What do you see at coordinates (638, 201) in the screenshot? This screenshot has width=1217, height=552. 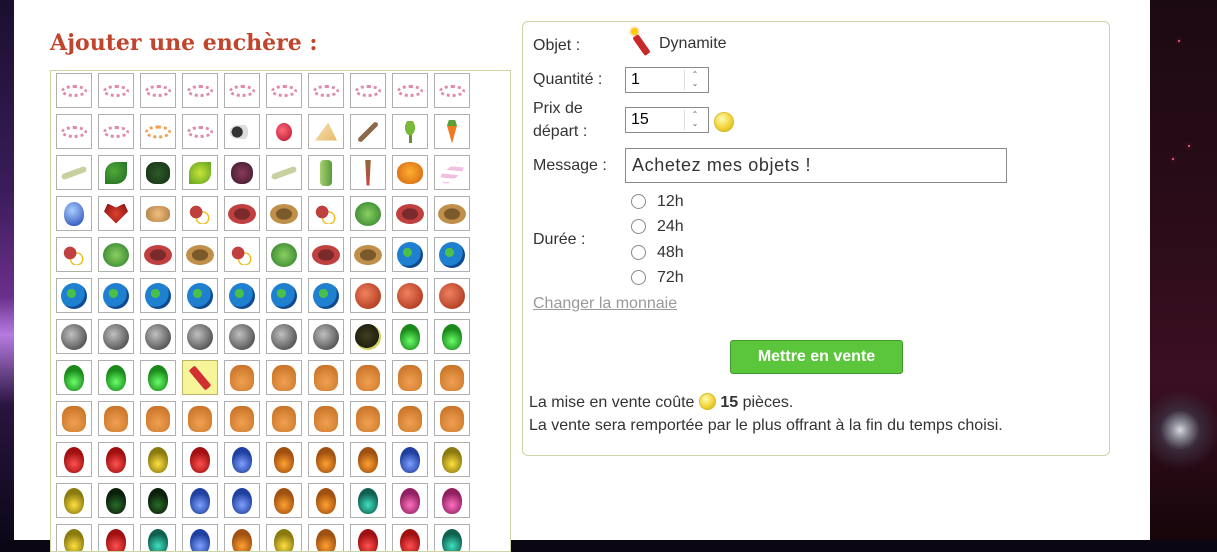 I see `radio-12h` at bounding box center [638, 201].